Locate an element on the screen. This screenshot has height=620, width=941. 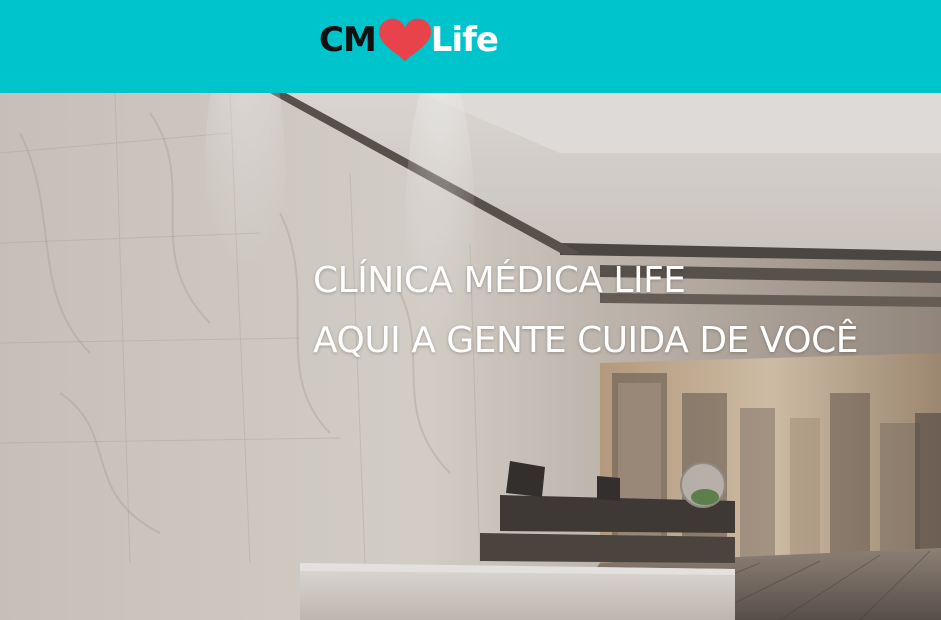
heart-icon is located at coordinates (404, 39).